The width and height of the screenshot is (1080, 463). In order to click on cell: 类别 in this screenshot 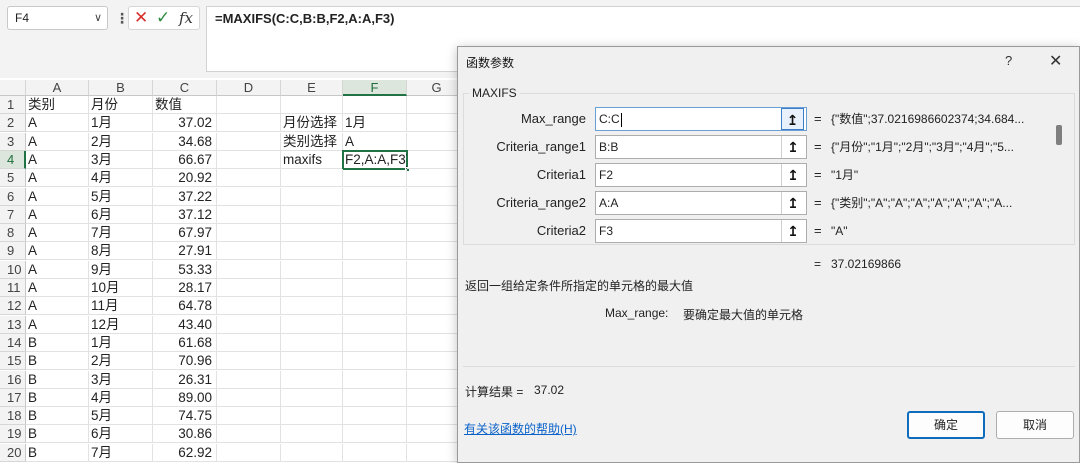, I will do `click(57, 105)`.